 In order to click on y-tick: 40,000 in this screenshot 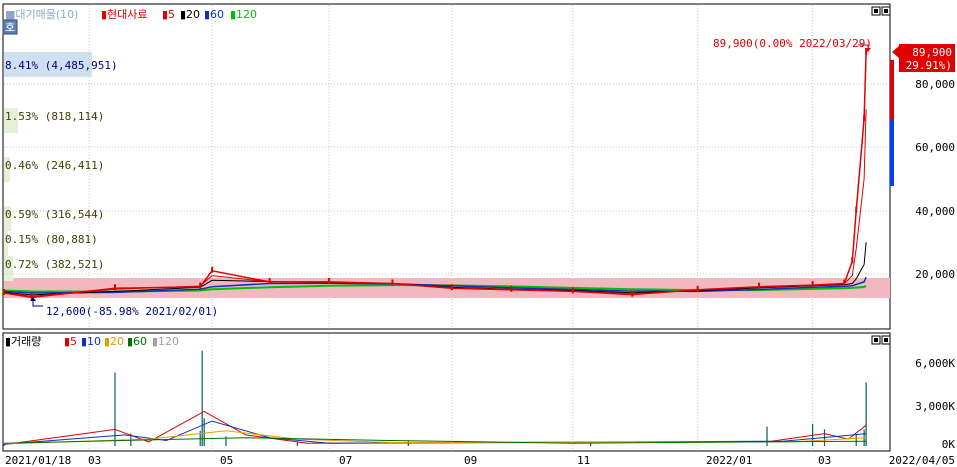, I will do `click(935, 211)`.